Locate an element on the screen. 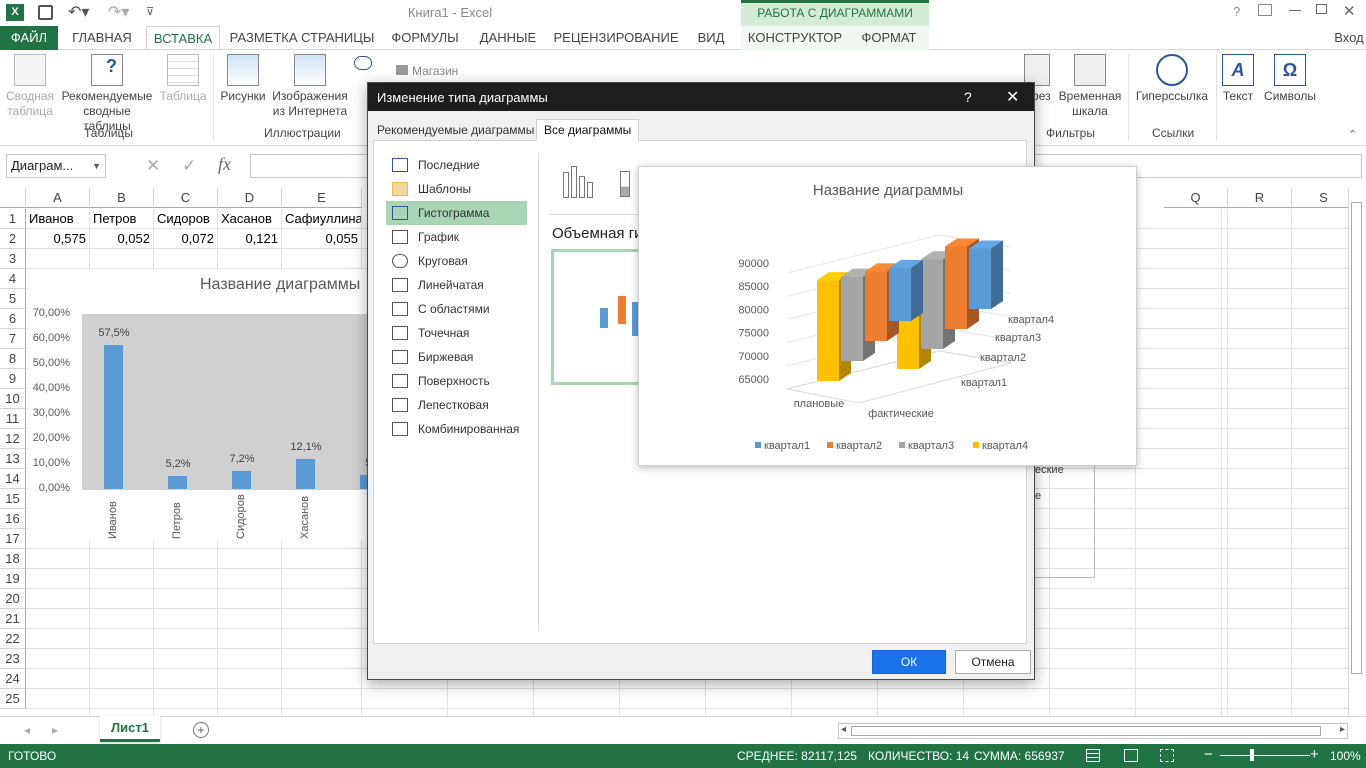 This screenshot has height=768, width=1366. scroll-right-icon: ▸ is located at coordinates (1342, 729).